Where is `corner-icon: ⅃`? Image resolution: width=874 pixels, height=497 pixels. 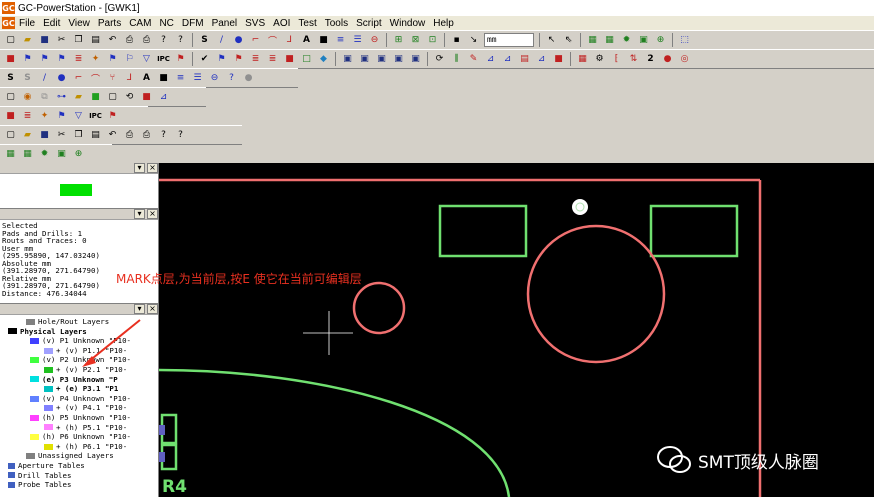
corner-icon: ⅃ is located at coordinates (289, 40).